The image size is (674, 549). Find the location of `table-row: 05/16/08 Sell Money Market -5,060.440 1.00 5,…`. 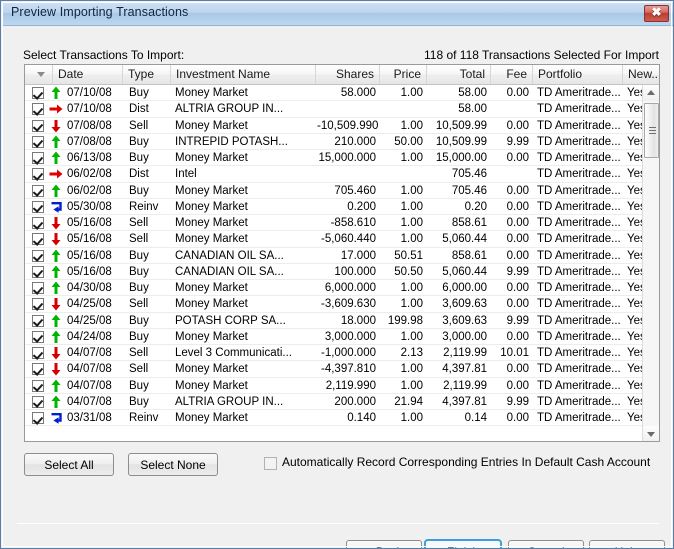

table-row: 05/16/08 Sell Money Market -5,060.440 1.00 5,… is located at coordinates (334, 239).